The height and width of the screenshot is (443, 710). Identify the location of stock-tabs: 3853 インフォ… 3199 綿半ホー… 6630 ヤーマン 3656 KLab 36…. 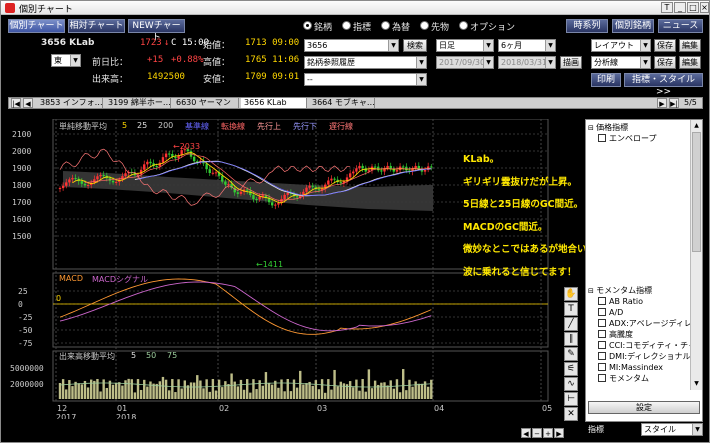
(207, 103).